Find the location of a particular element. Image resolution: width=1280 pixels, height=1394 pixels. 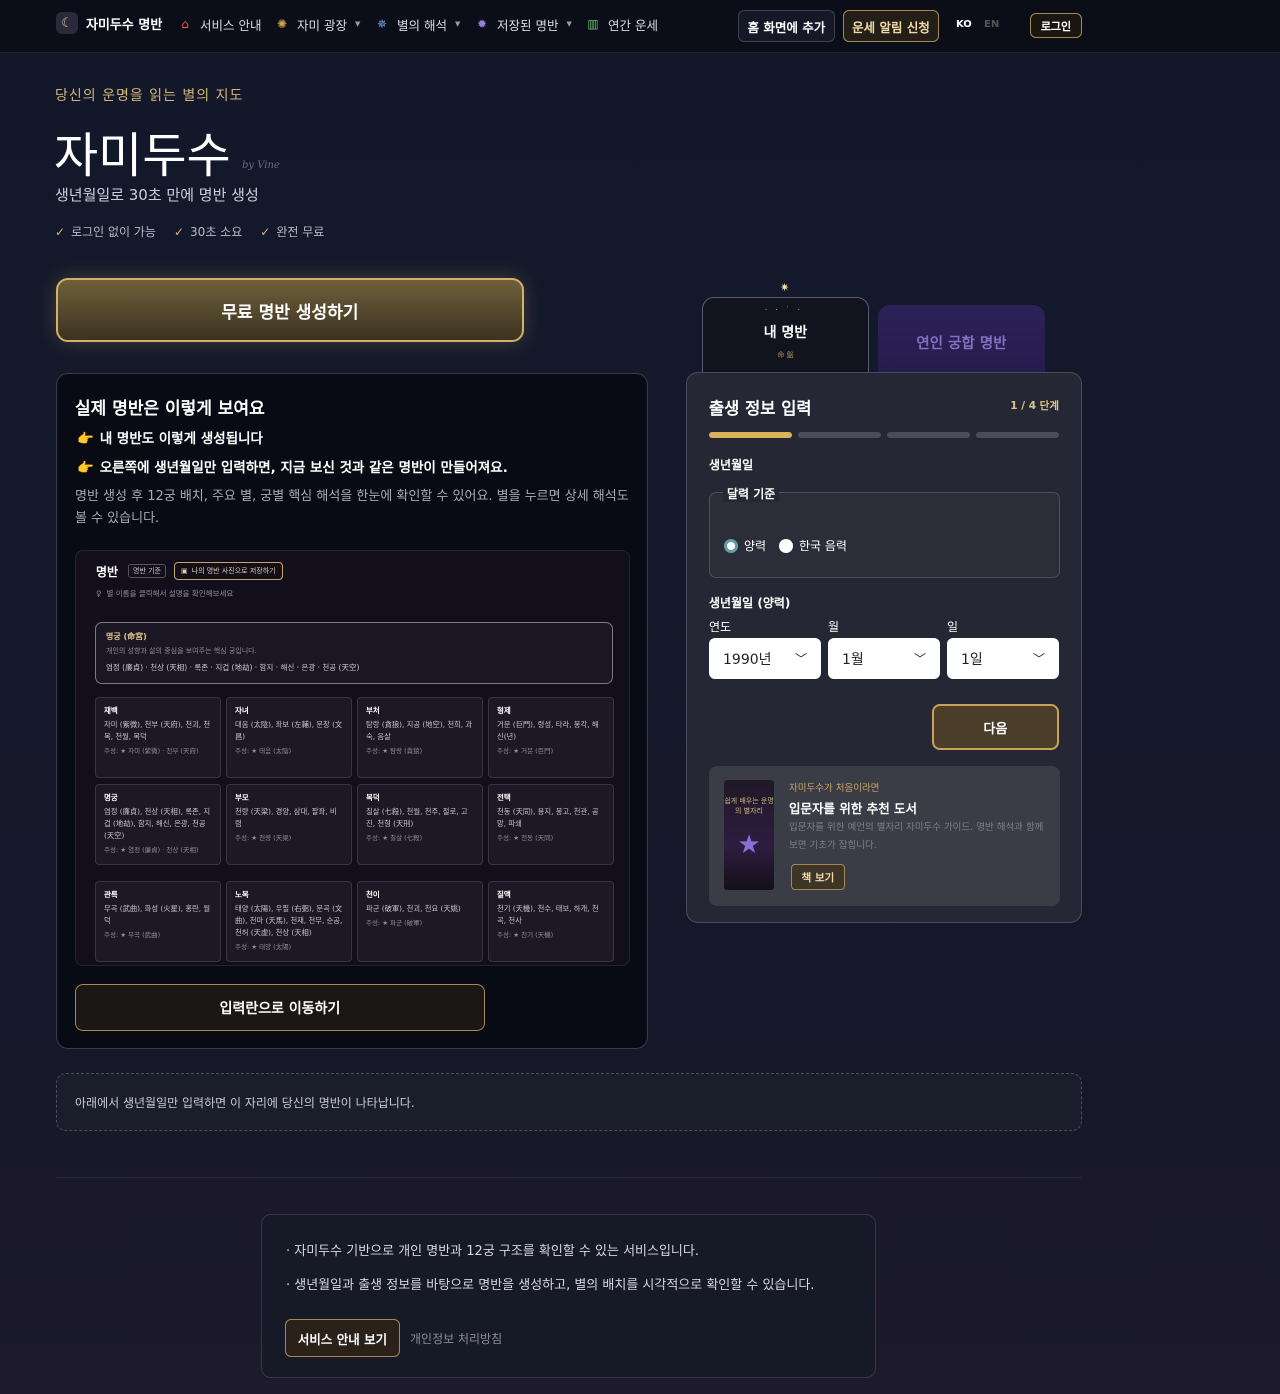

nav-service-guide: ⌂ 서비스 안내 is located at coordinates (218, 24).